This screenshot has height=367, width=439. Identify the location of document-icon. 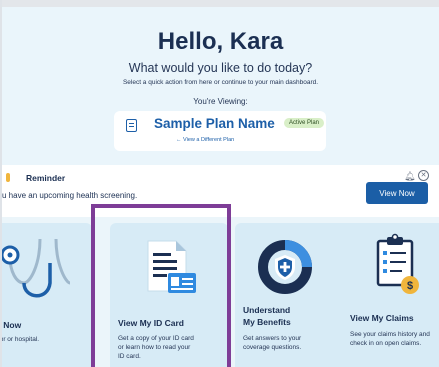
(131, 125).